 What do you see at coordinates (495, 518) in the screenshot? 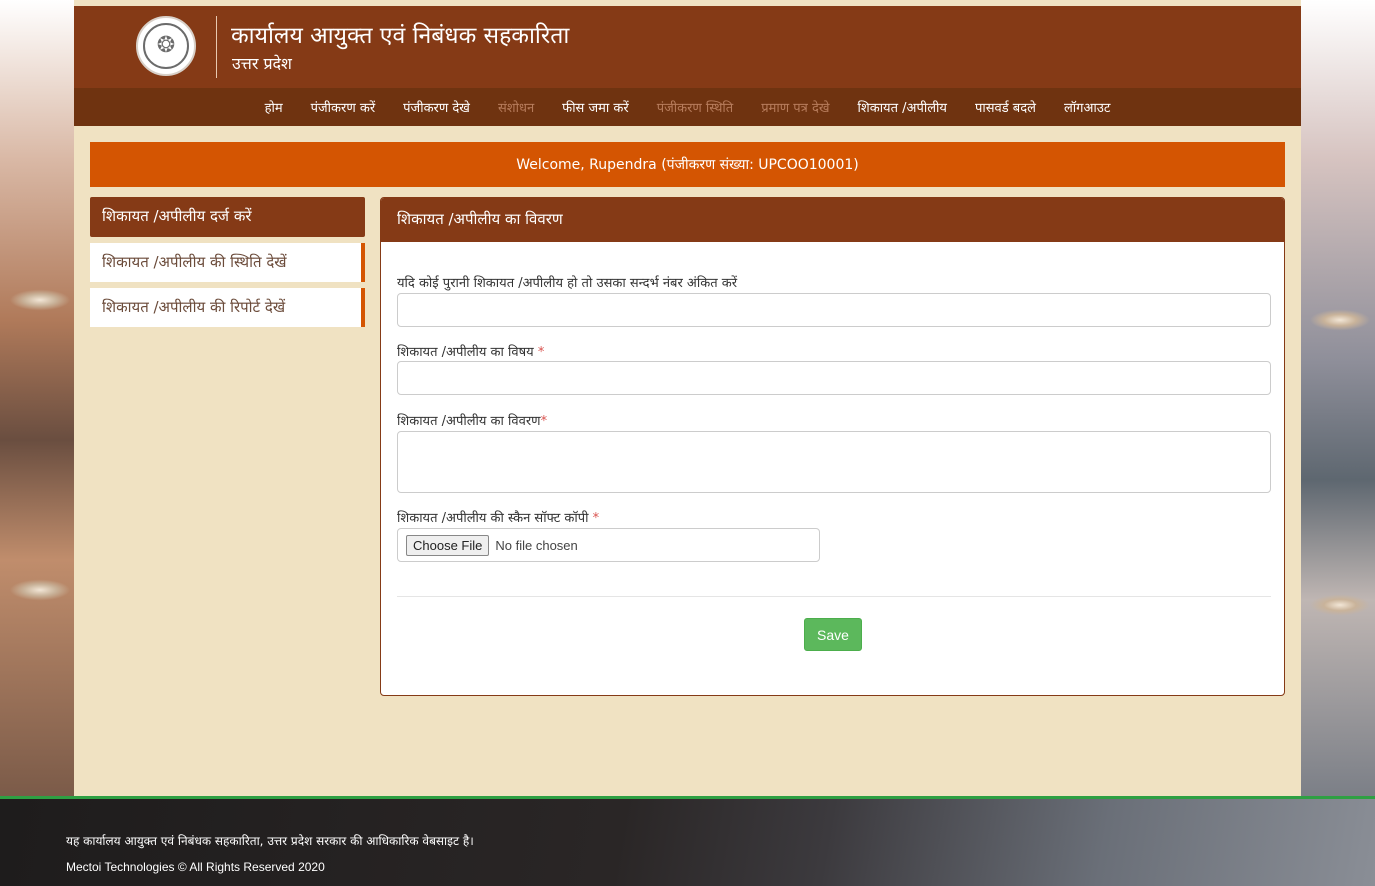
I see `file-upload-label-text: शिकायत /अपीलीय की स्कैन सॉफ्ट कॉपी` at bounding box center [495, 518].